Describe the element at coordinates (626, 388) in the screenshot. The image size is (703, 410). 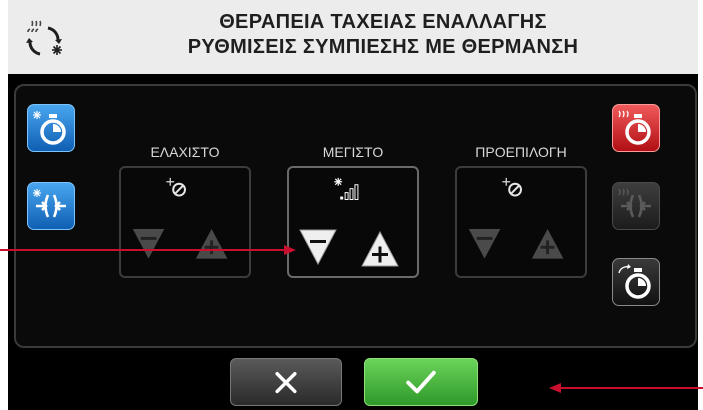
I see `annotation-arrow-right` at that location.